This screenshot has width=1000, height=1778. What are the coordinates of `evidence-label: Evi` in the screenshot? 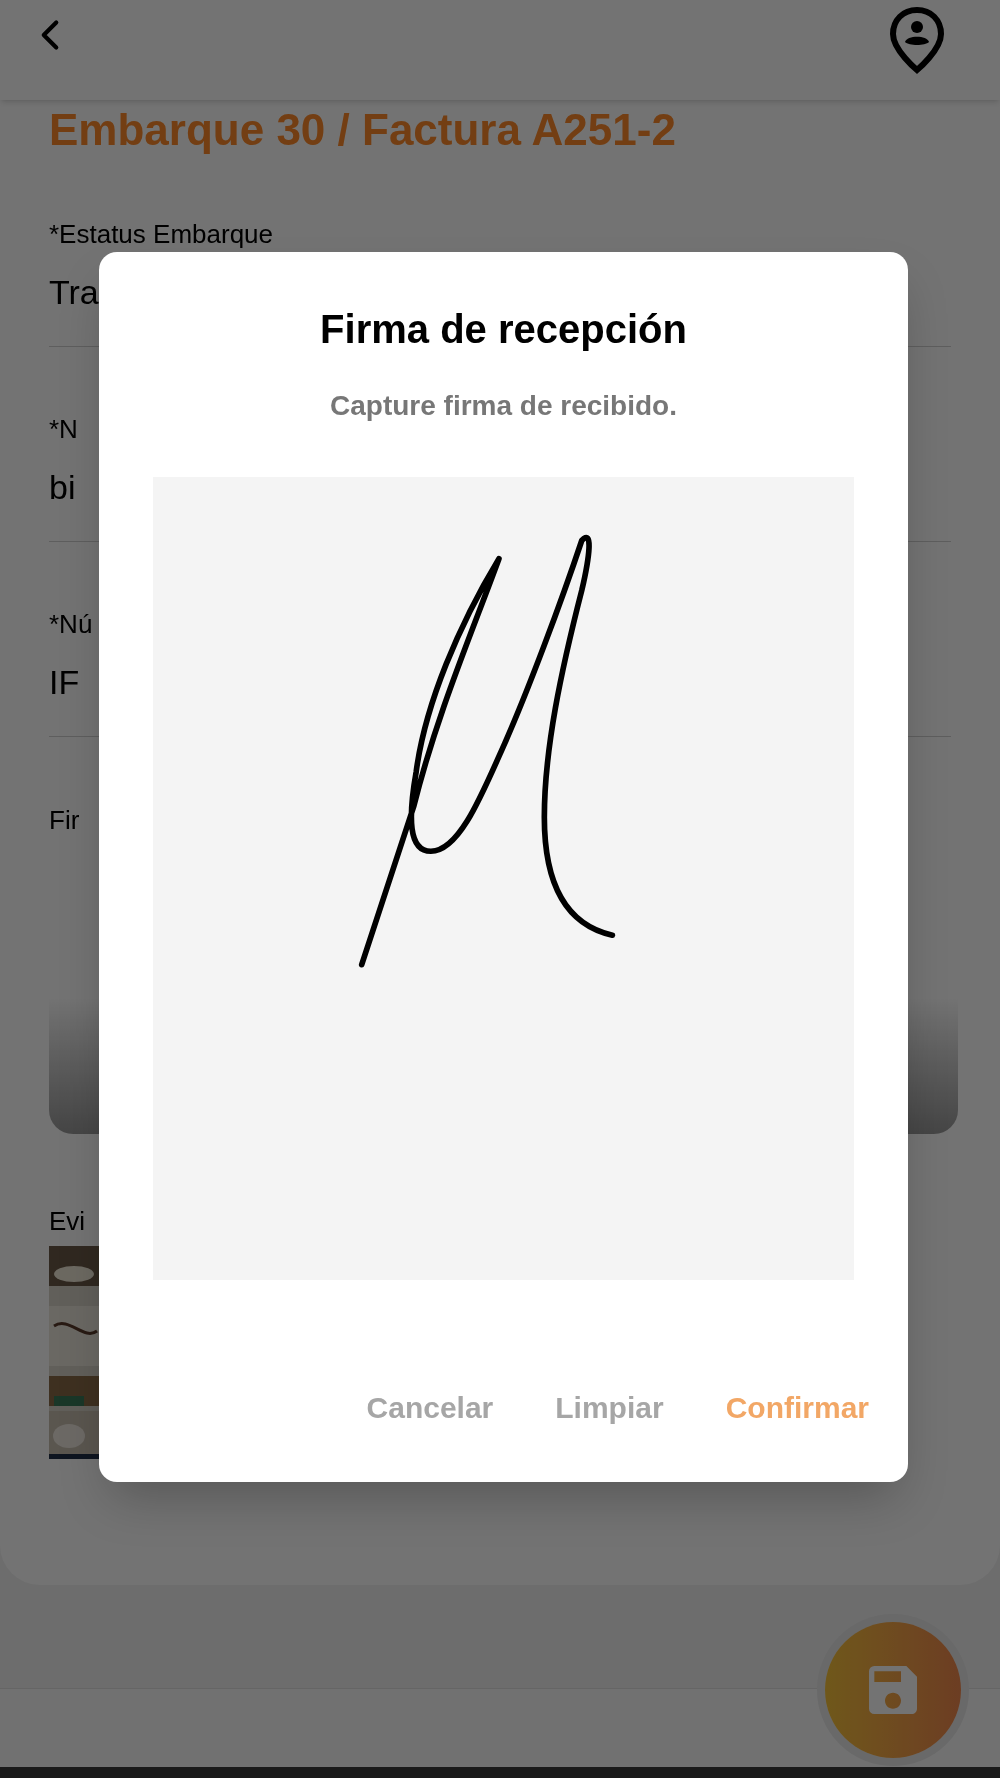 It's located at (68, 1221).